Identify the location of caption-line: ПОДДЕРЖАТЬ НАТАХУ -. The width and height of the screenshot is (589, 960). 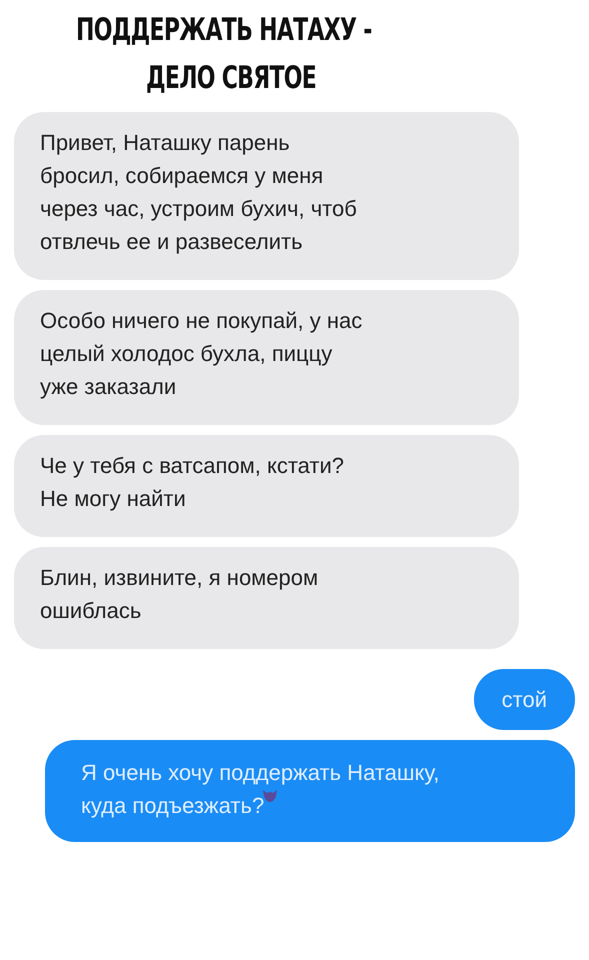
(224, 30).